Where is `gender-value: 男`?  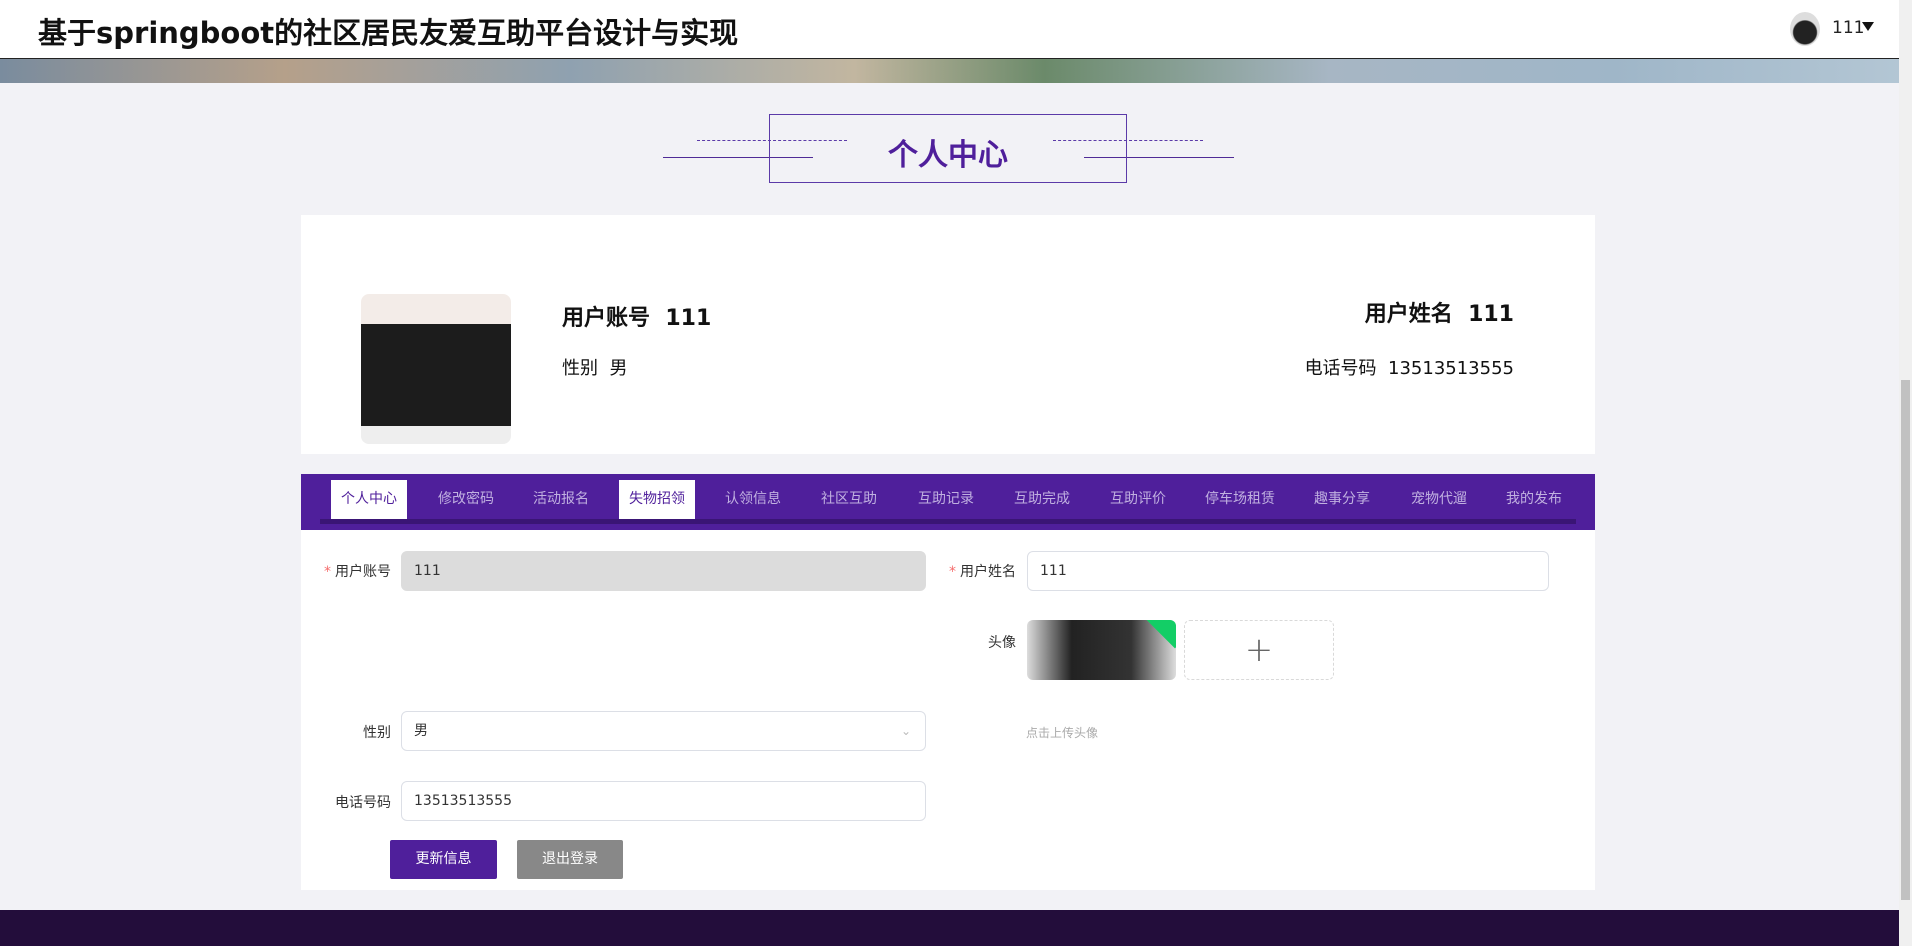 gender-value: 男 is located at coordinates (421, 731).